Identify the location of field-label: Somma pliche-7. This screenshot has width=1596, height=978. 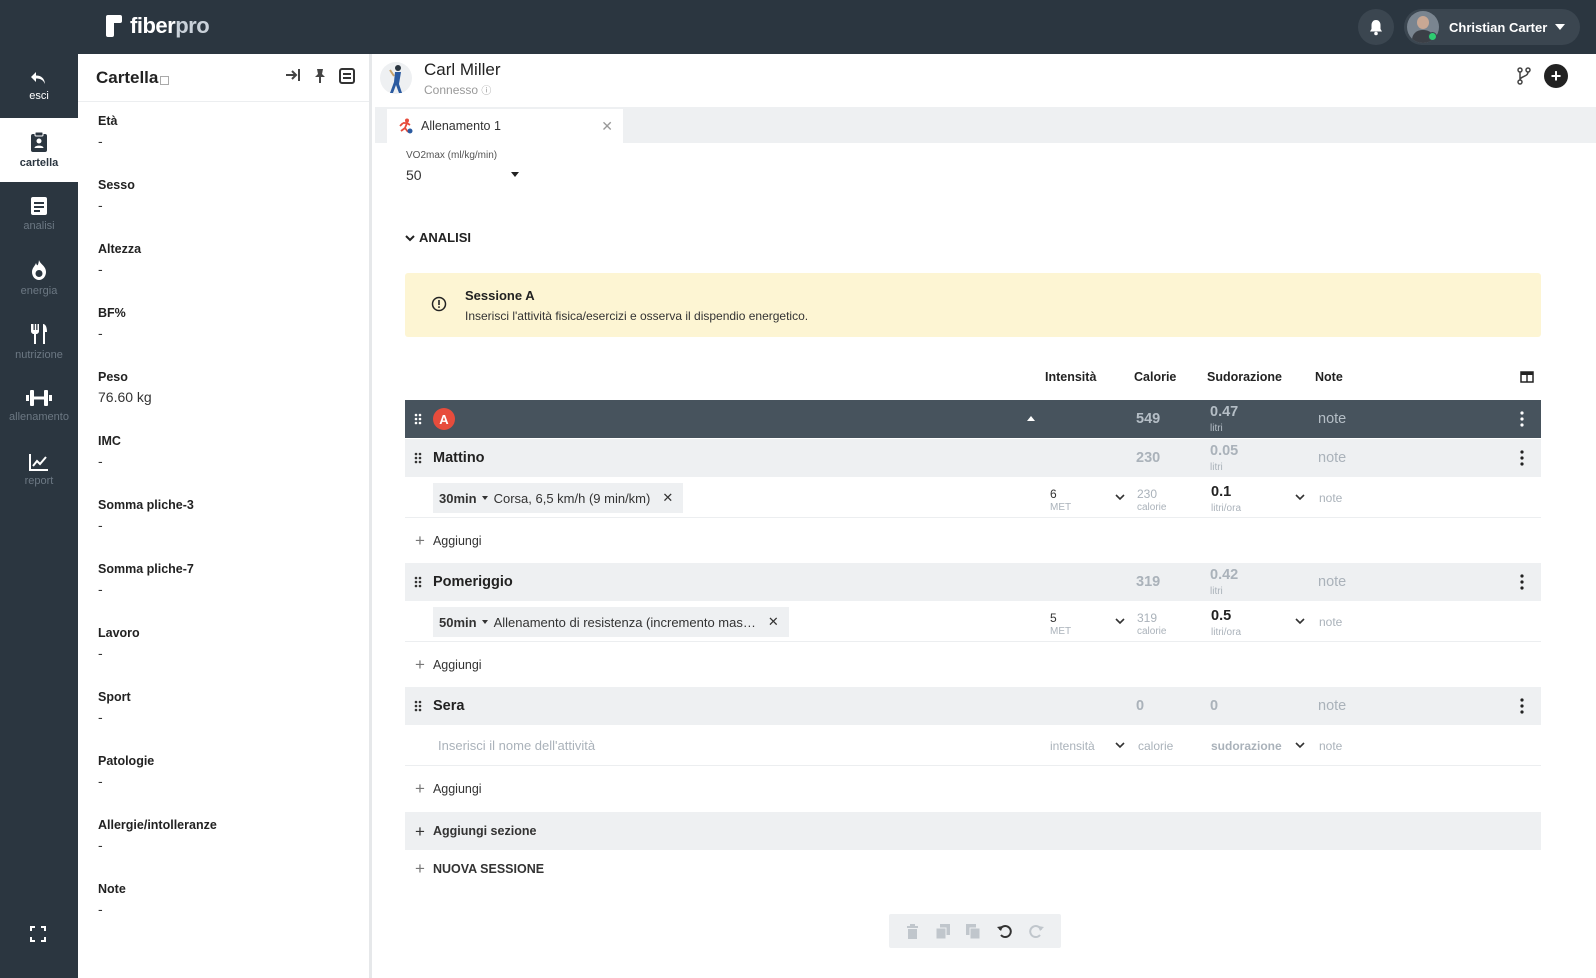
(146, 569).